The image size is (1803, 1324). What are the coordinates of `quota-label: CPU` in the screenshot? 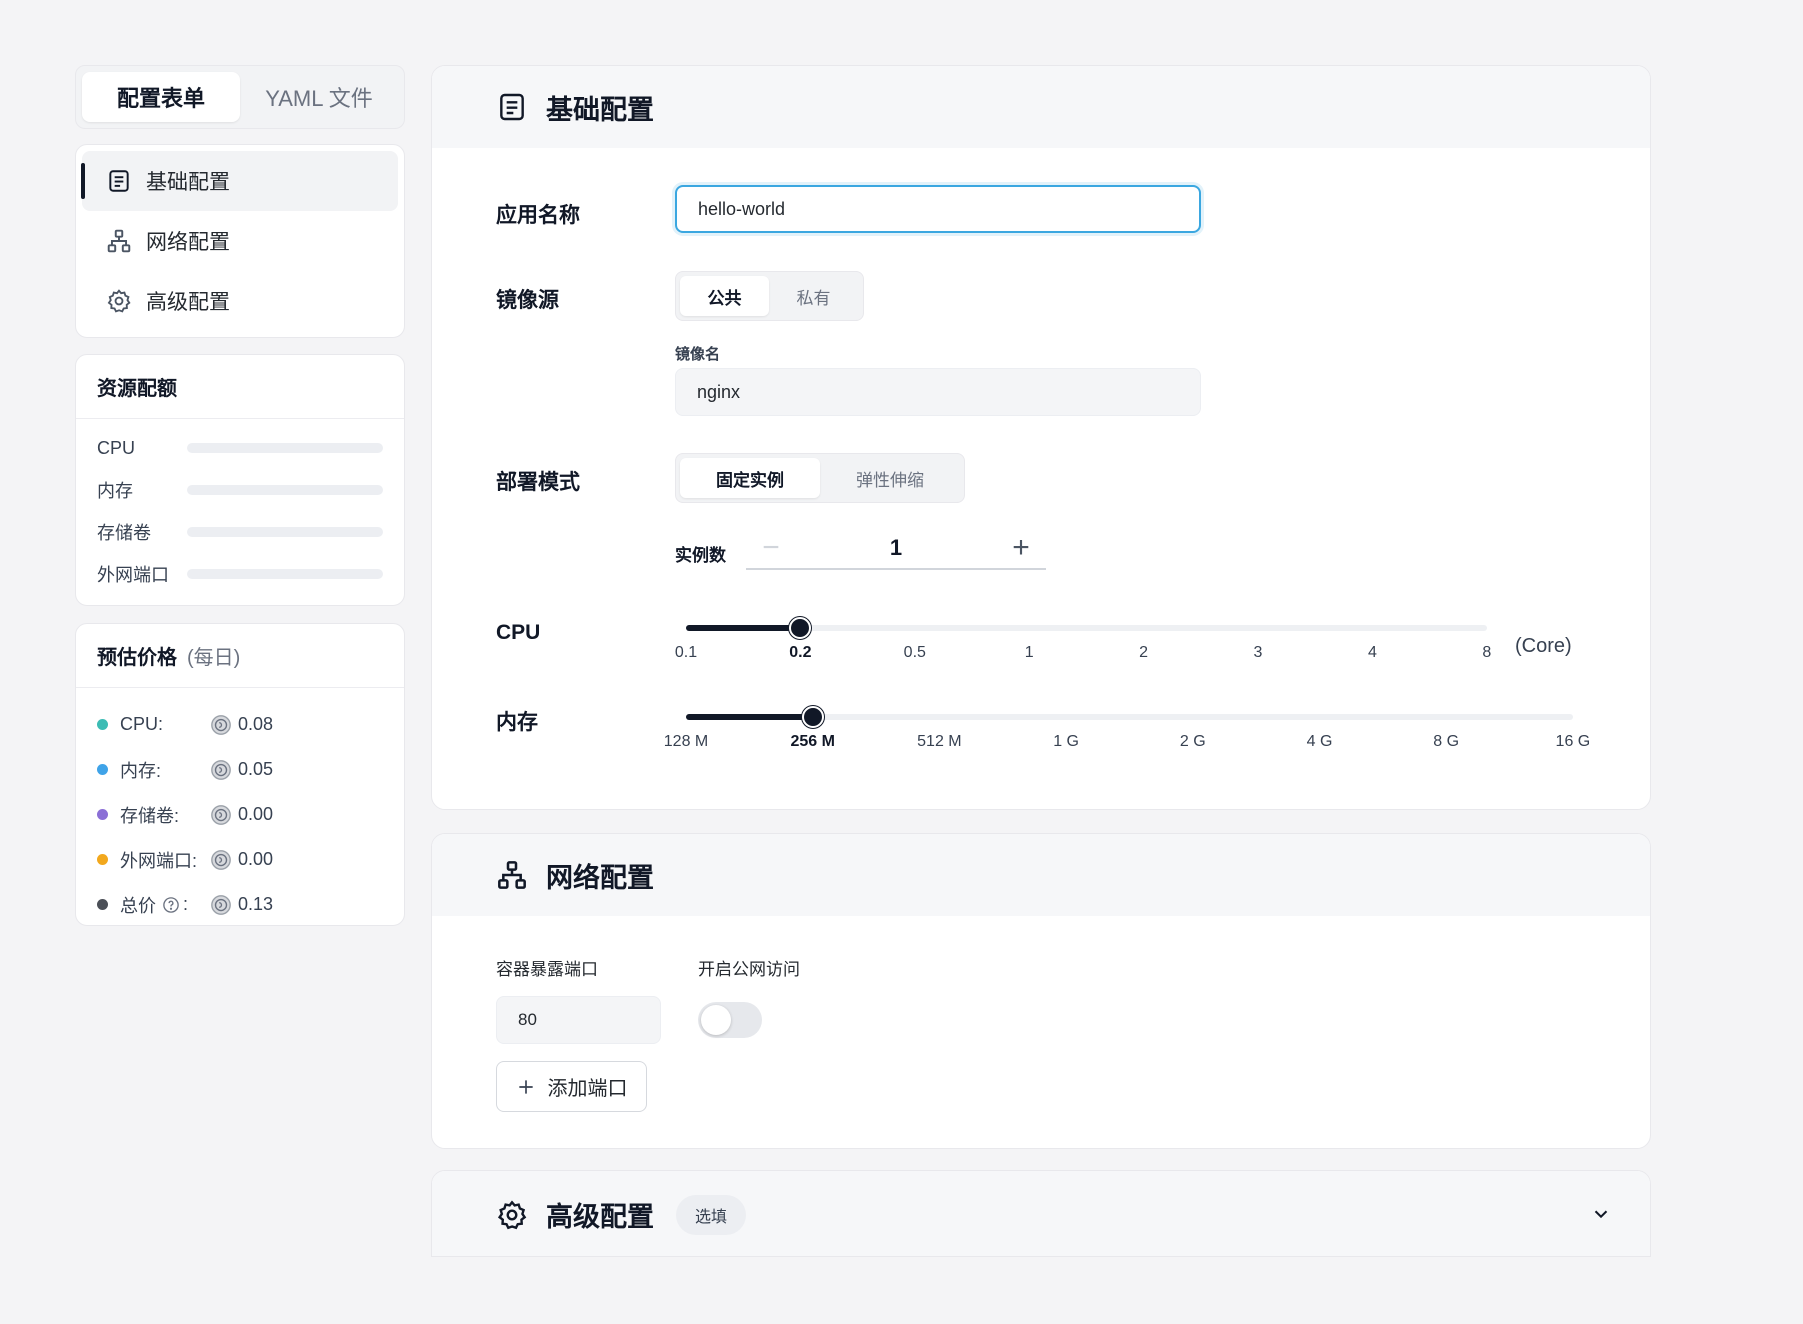 It's located at (116, 447).